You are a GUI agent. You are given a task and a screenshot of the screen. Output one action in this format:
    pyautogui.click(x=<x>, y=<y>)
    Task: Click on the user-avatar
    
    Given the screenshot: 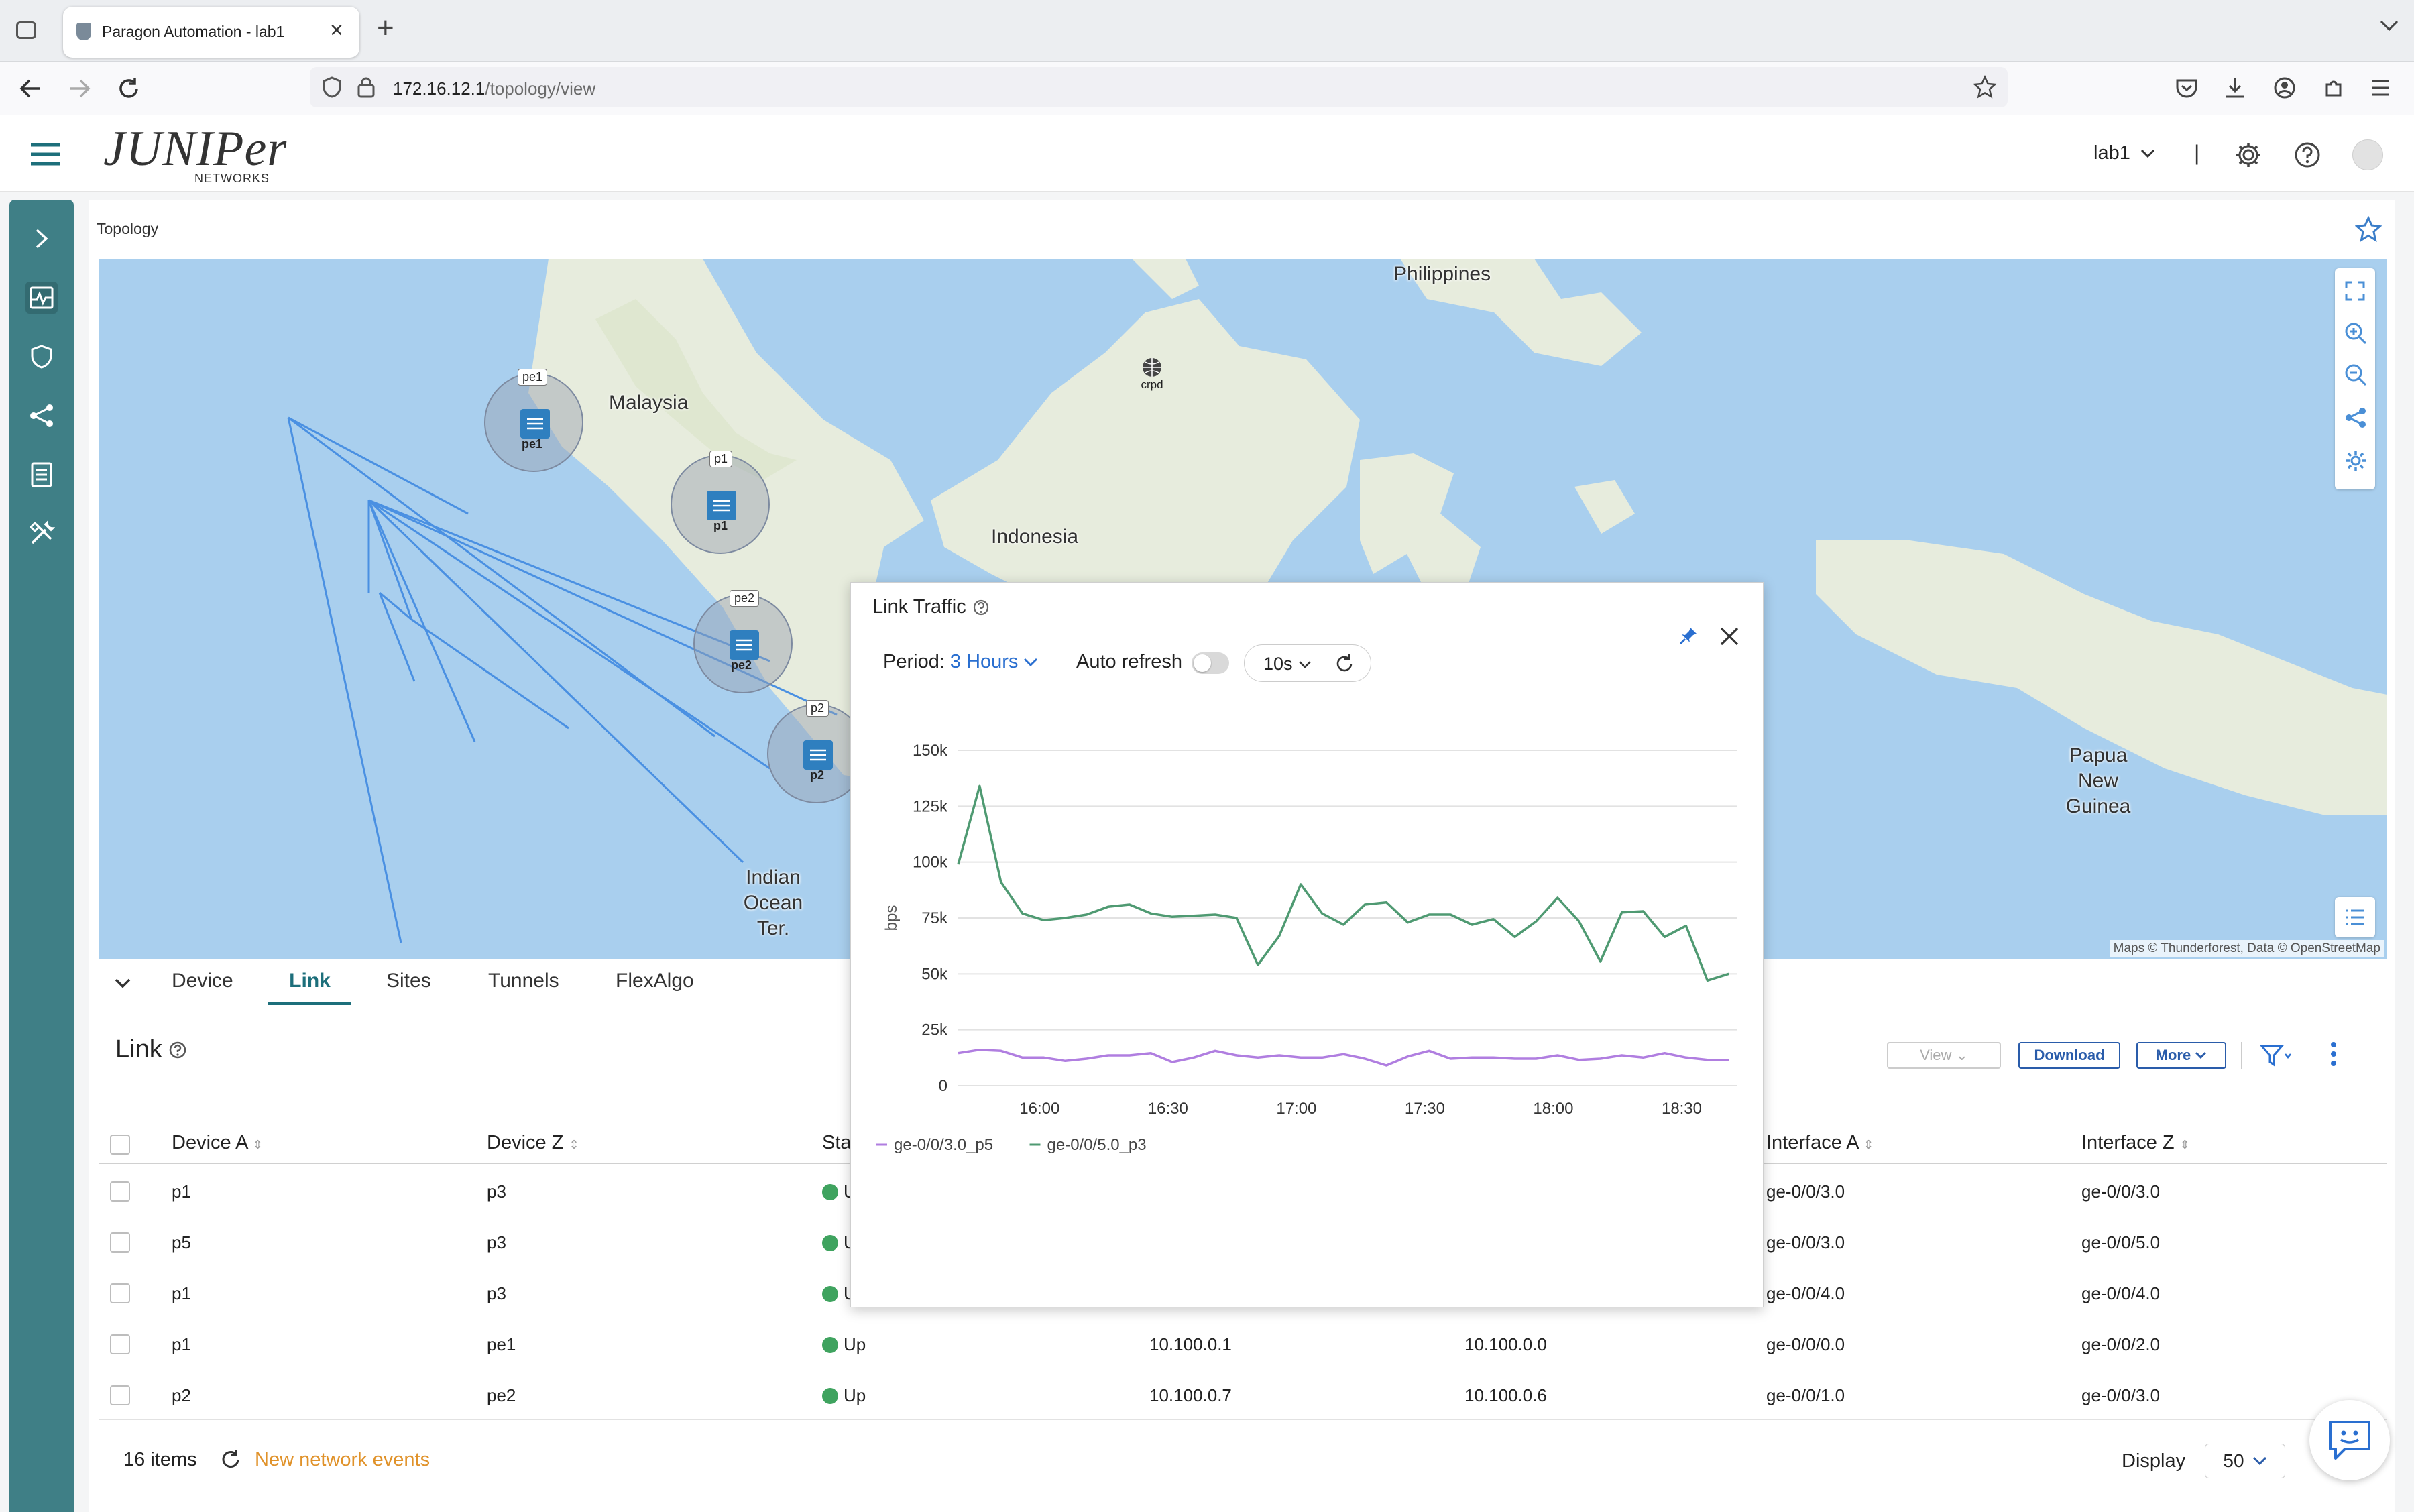 What is the action you would take?
    pyautogui.click(x=2367, y=154)
    